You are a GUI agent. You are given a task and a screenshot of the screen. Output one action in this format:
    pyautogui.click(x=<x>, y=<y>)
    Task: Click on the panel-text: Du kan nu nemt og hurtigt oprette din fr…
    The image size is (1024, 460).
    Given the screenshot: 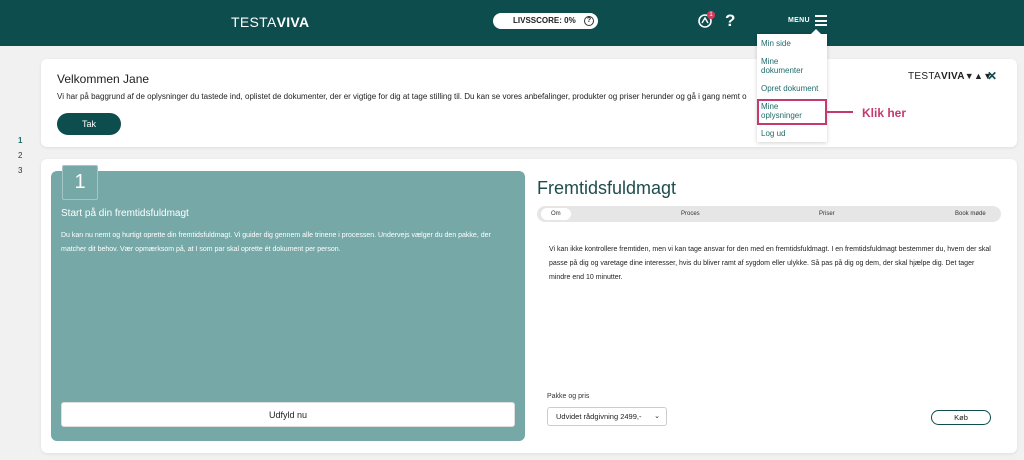 What is the action you would take?
    pyautogui.click(x=276, y=242)
    